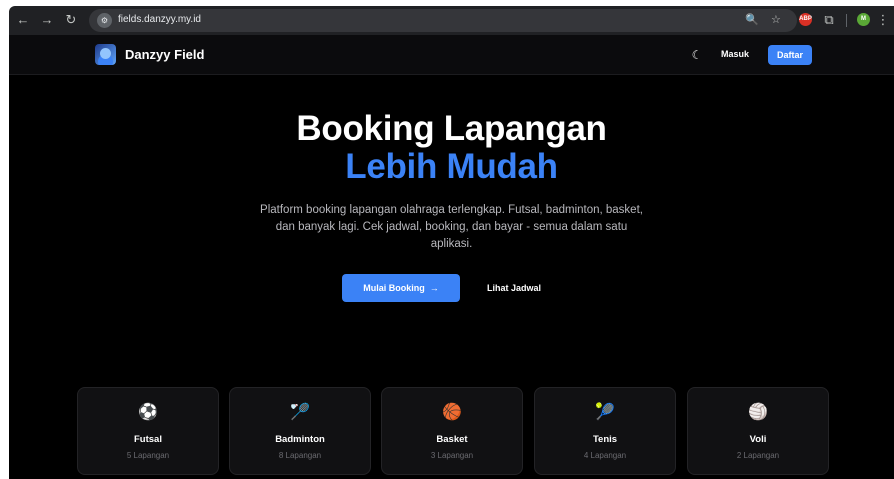 The width and height of the screenshot is (894, 479). Describe the element at coordinates (514, 288) in the screenshot. I see `view-schedule-button: Lihat Jadwal` at that location.